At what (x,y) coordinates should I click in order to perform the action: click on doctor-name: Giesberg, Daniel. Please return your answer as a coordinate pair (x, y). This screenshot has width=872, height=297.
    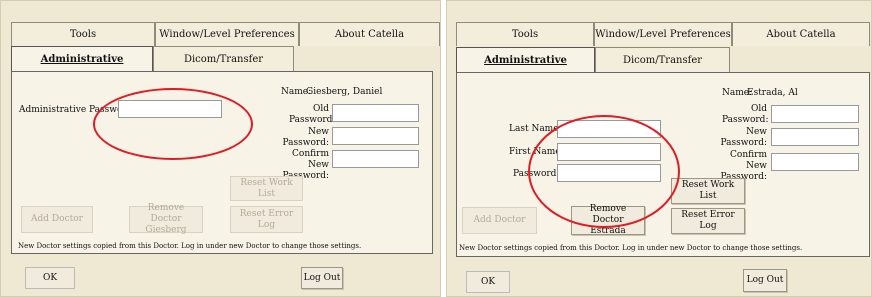
    Looking at the image, I should click on (344, 92).